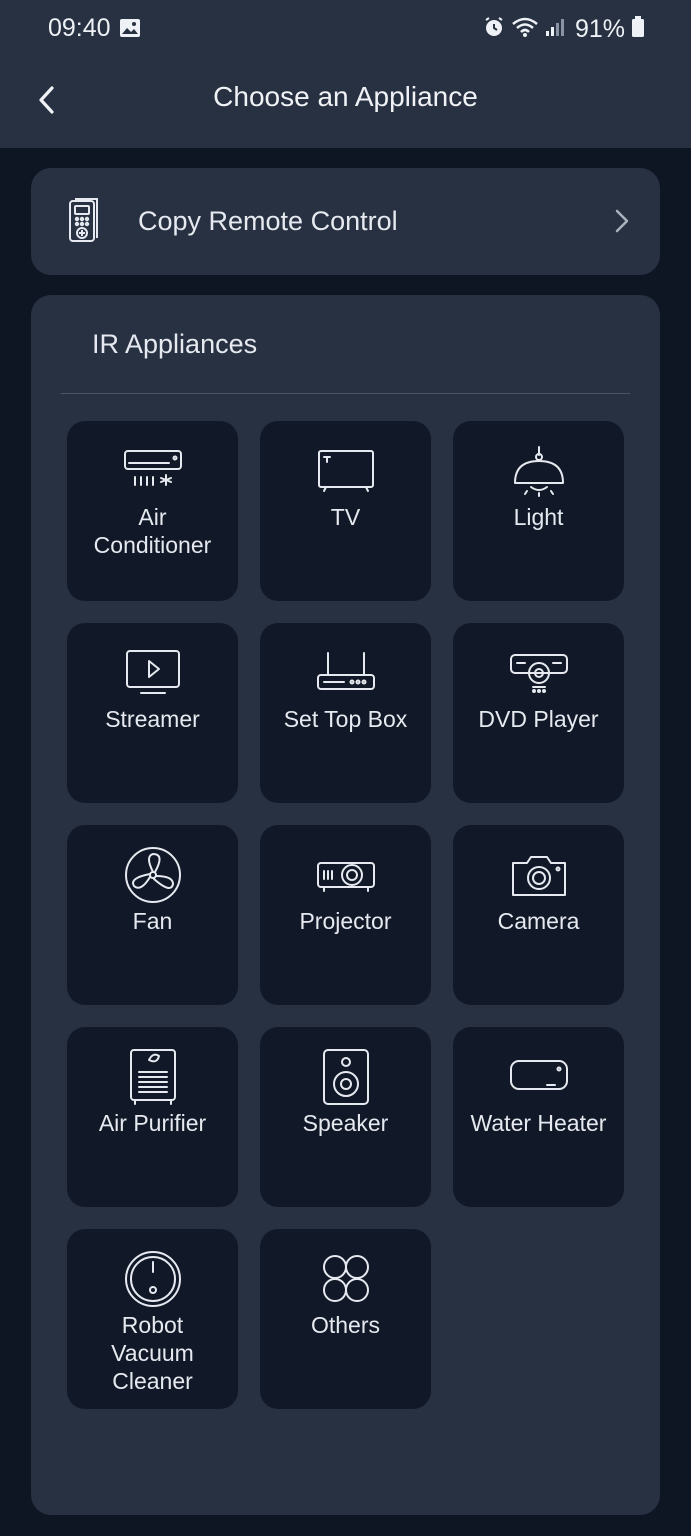 Image resolution: width=691 pixels, height=1536 pixels. I want to click on appliance-robot-vacuum-cleaner: Robot Vacuum Cleaner, so click(152, 1319).